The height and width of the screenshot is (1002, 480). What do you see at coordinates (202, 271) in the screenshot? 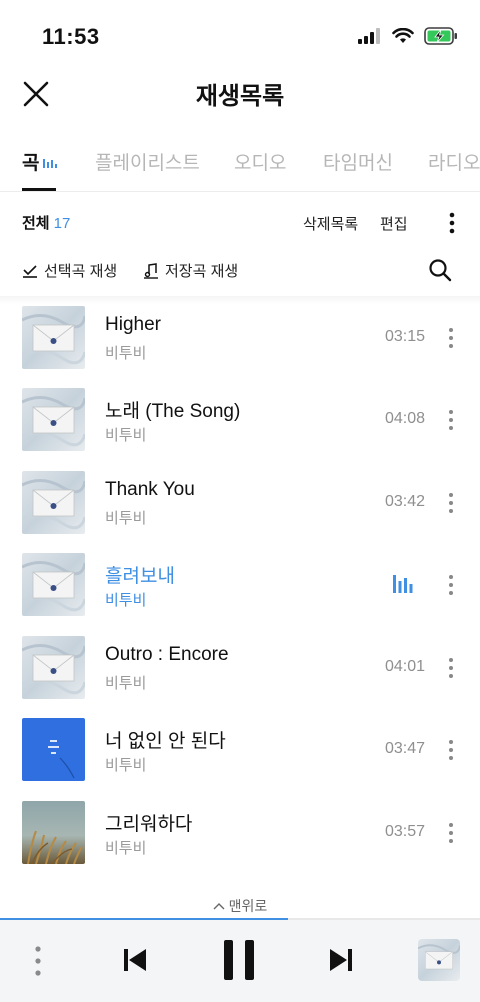
I see `play-saved-label: 저장곡 재생` at bounding box center [202, 271].